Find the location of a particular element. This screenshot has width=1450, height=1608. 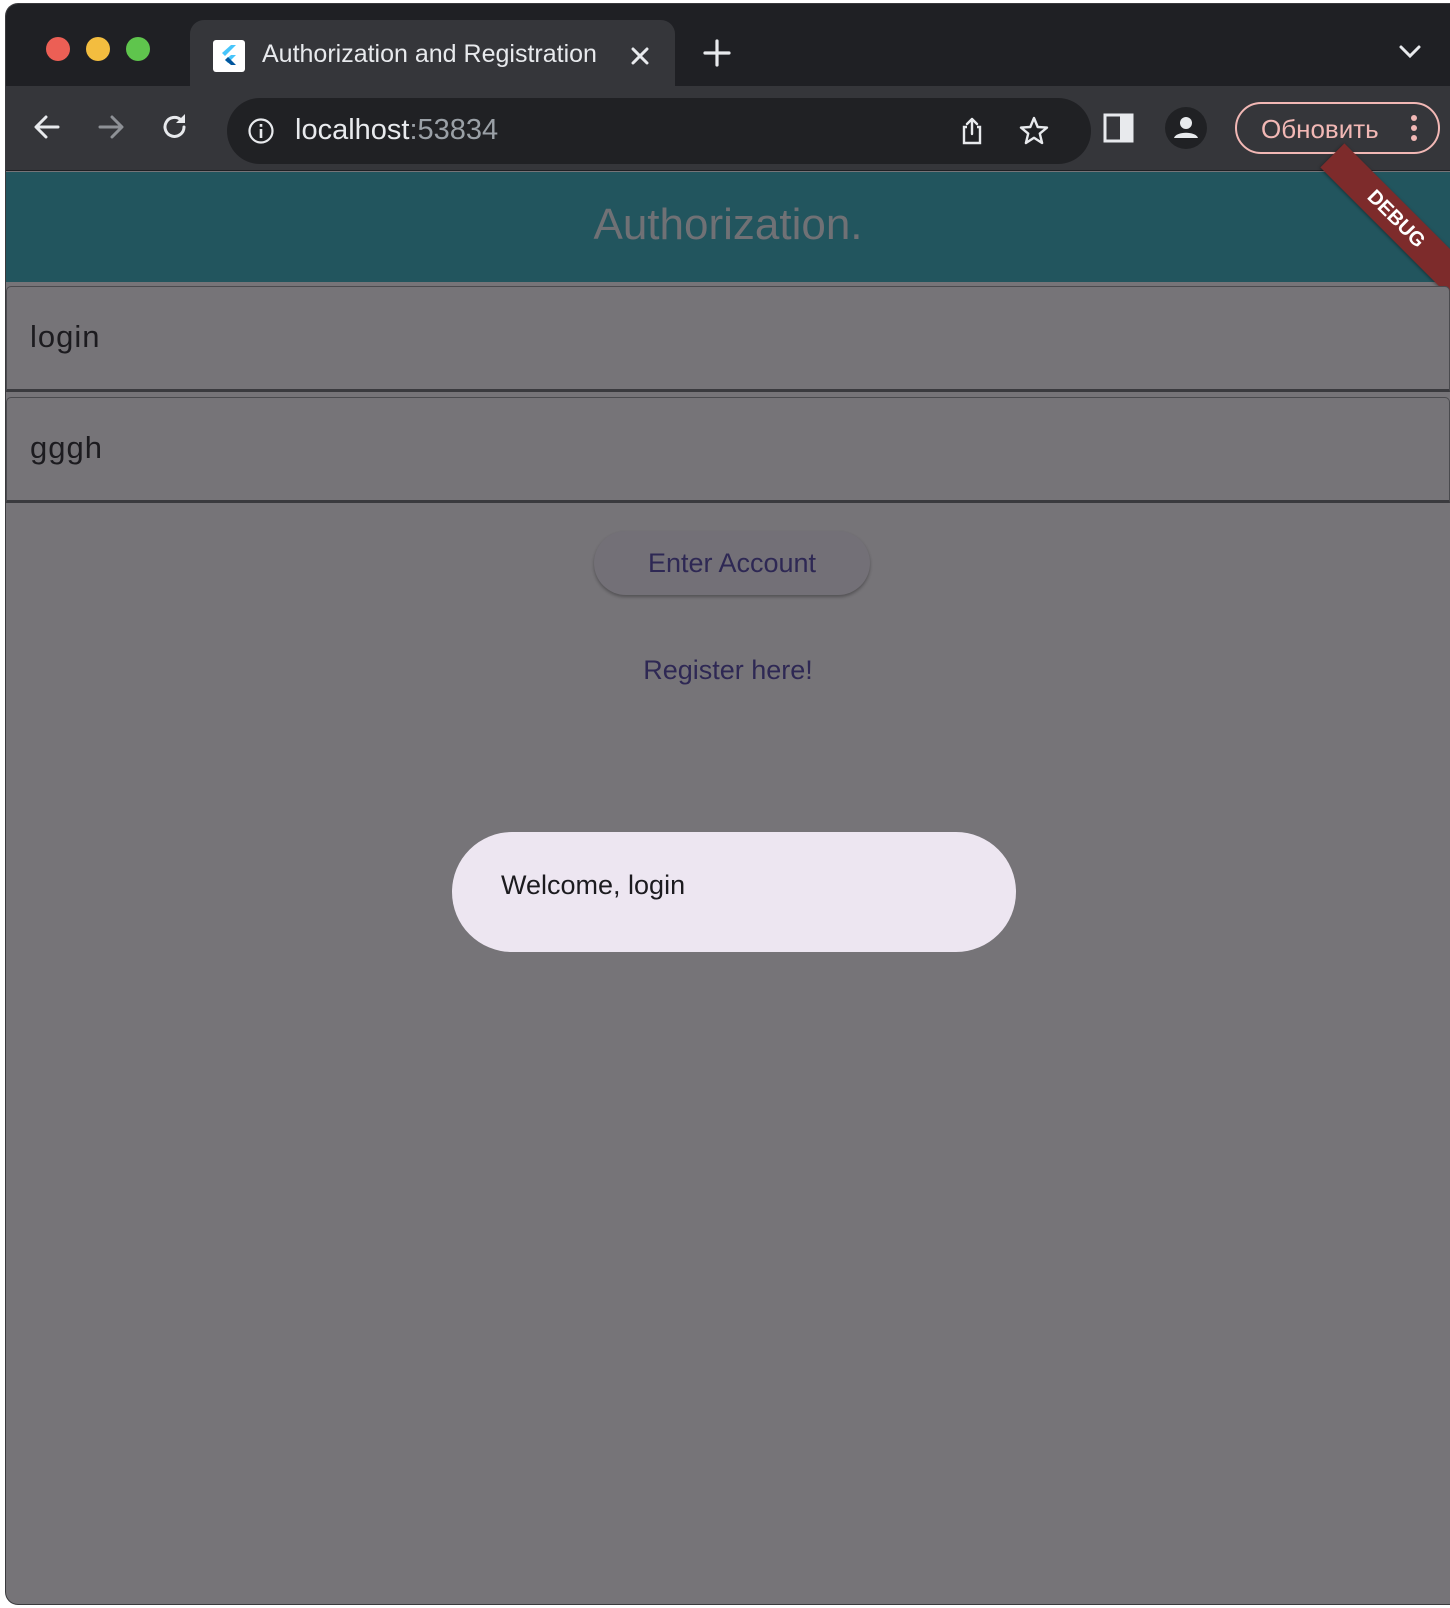

app-bar: Authorization. DEBUG is located at coordinates (728, 219).